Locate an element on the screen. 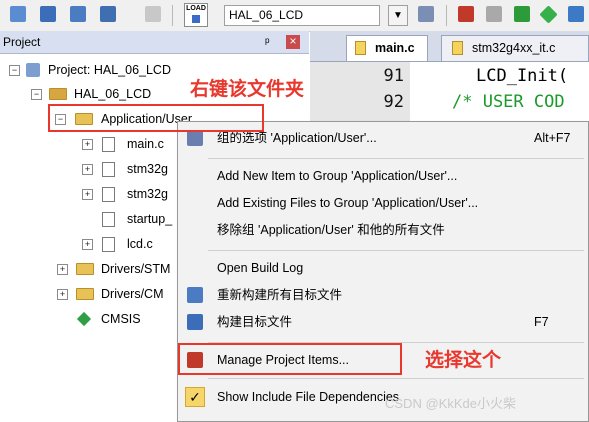  watermark: CSDN @KkKde小火柴 is located at coordinates (450, 403).